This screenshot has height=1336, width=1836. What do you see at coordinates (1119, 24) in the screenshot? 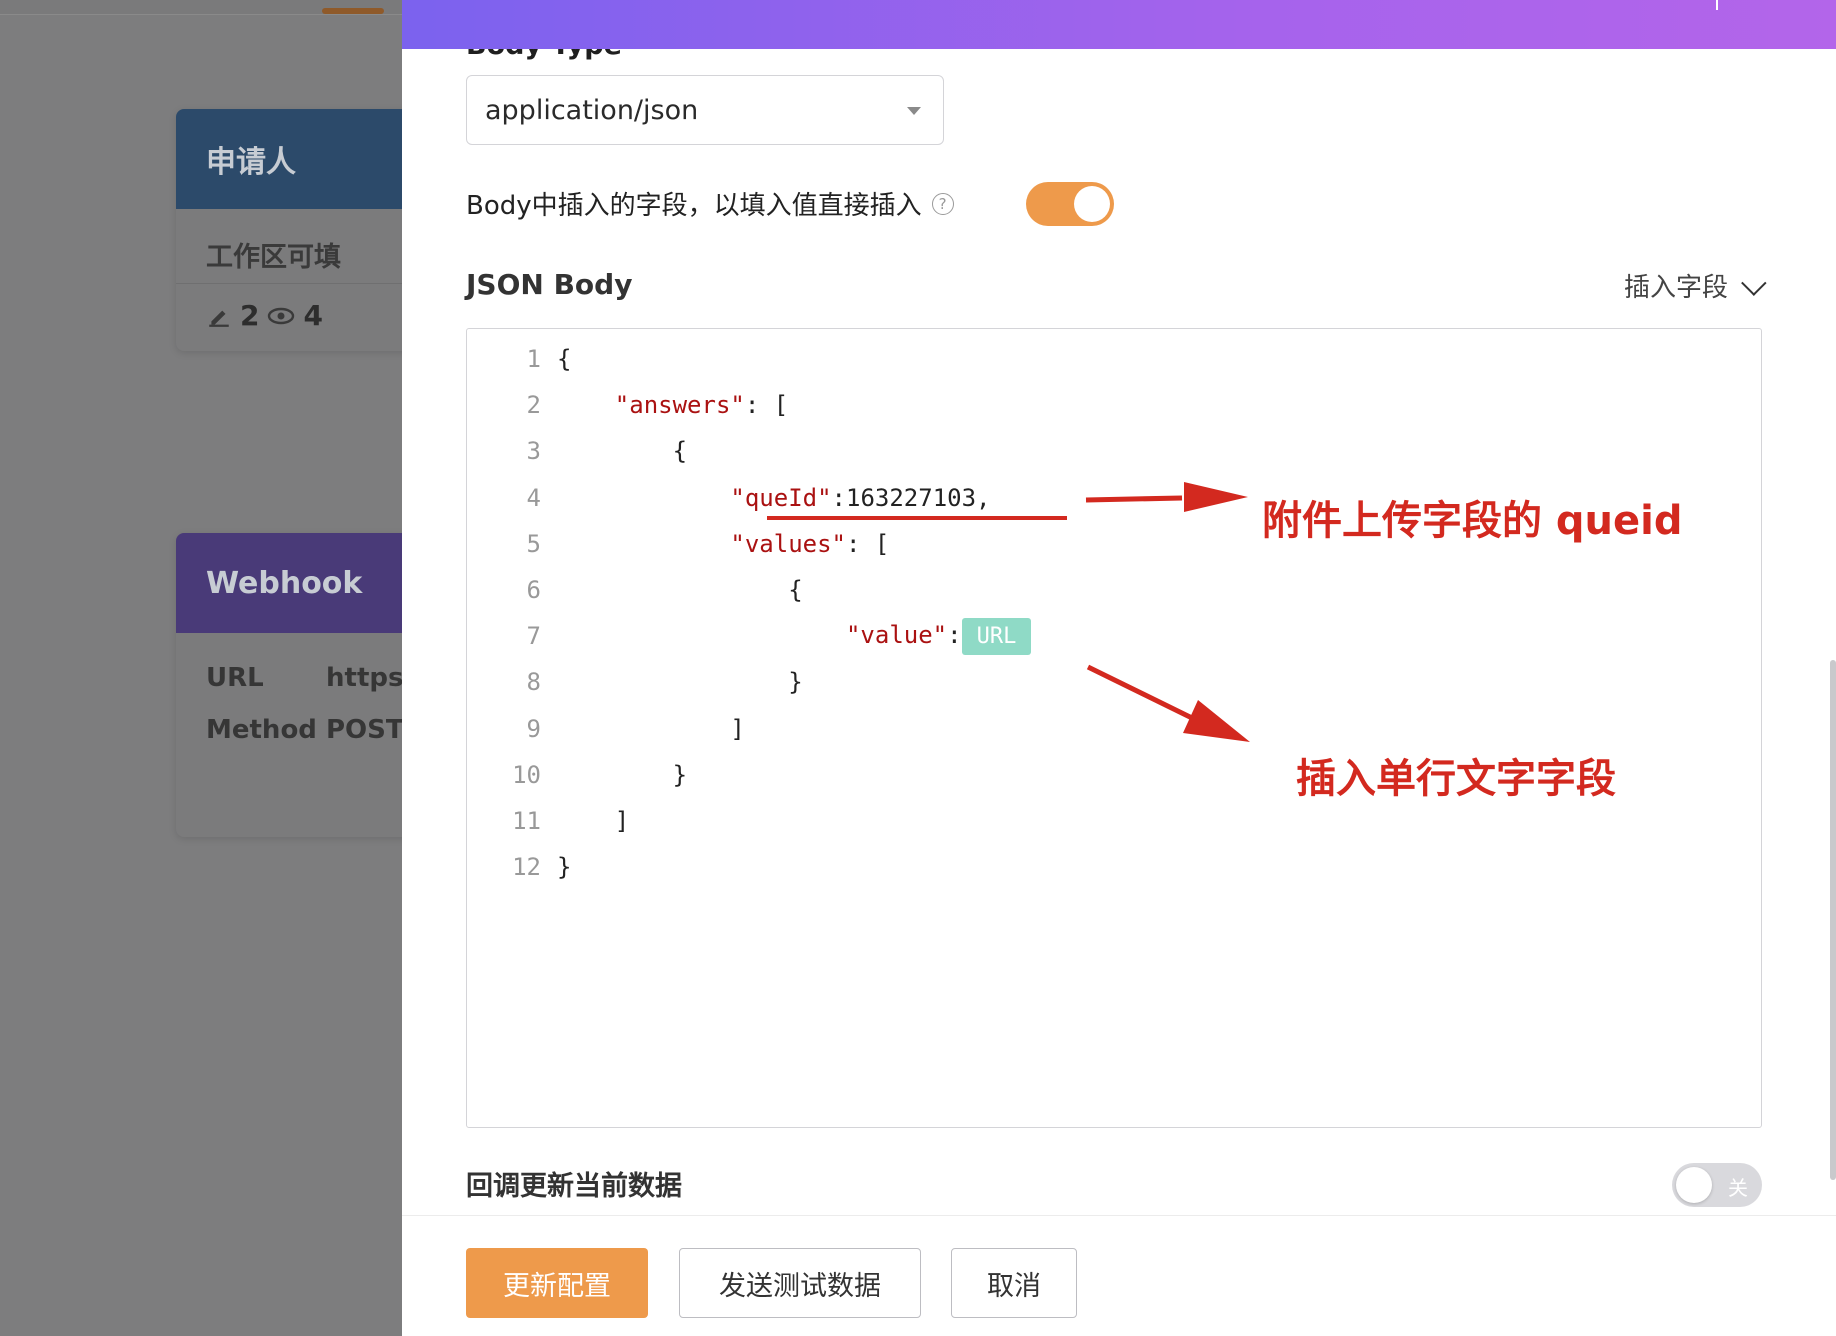
I see `drawer-header` at bounding box center [1119, 24].